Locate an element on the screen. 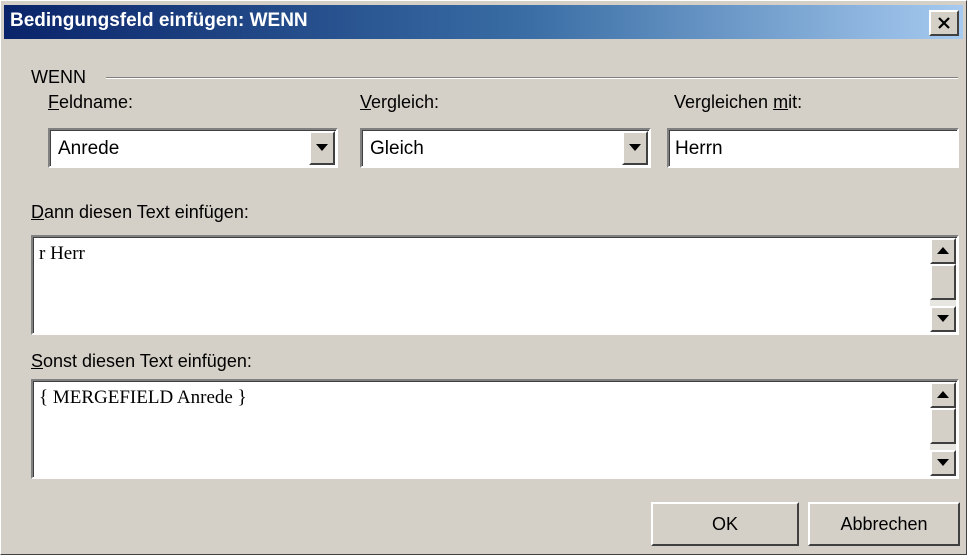 This screenshot has width=967, height=555. group-divider is located at coordinates (532, 78).